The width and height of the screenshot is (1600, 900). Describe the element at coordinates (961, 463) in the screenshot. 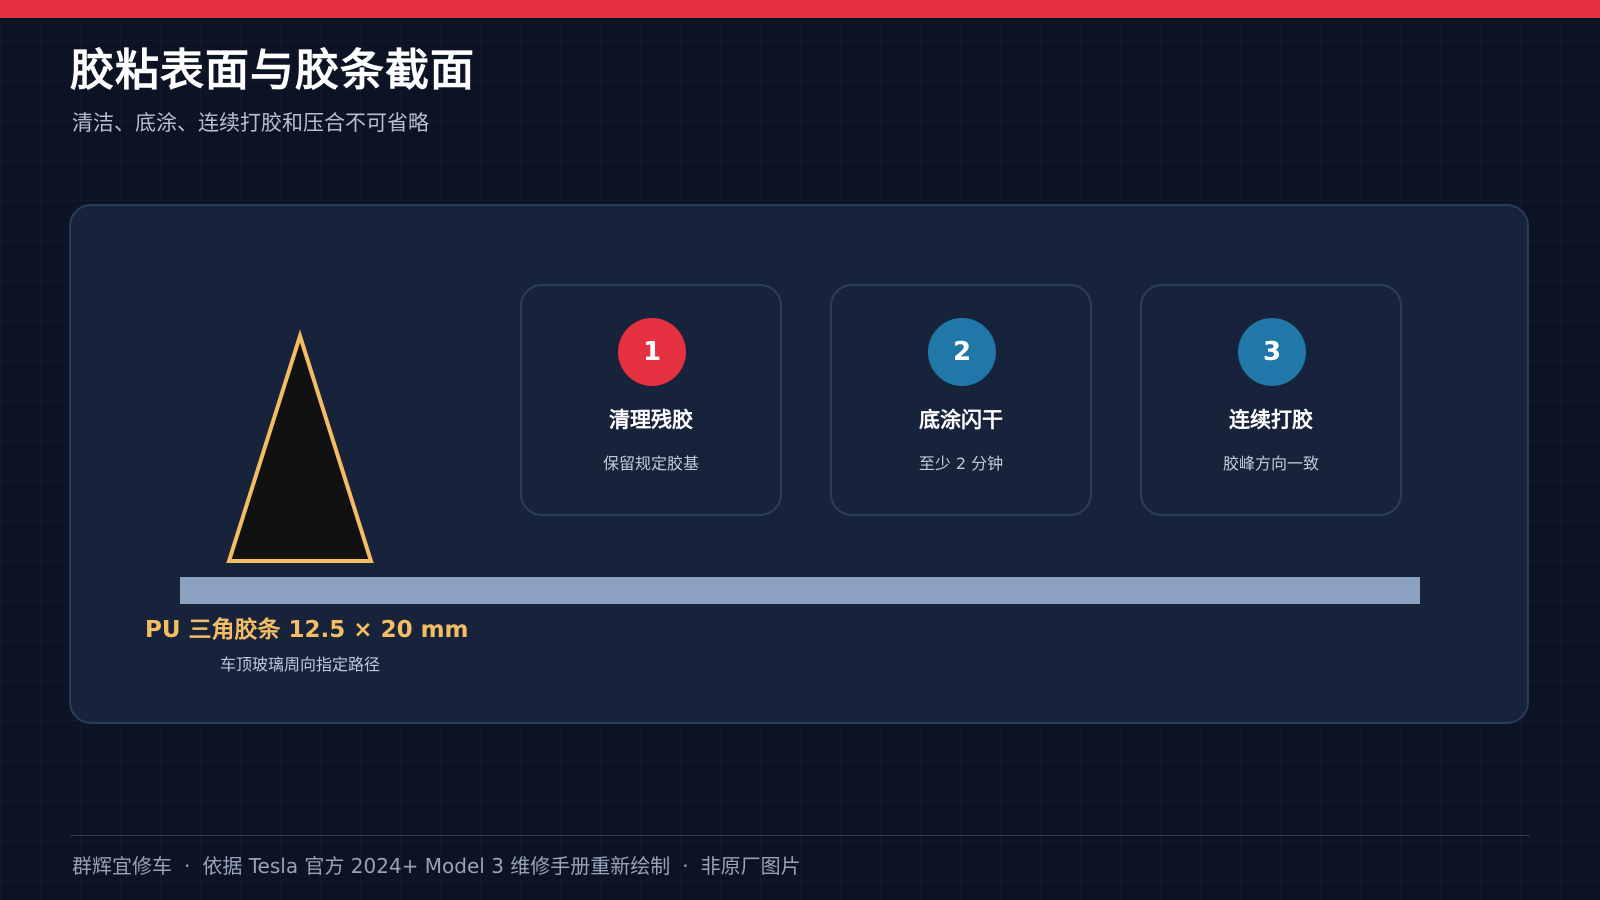

I see `step-description: 至少 2 分钟` at that location.